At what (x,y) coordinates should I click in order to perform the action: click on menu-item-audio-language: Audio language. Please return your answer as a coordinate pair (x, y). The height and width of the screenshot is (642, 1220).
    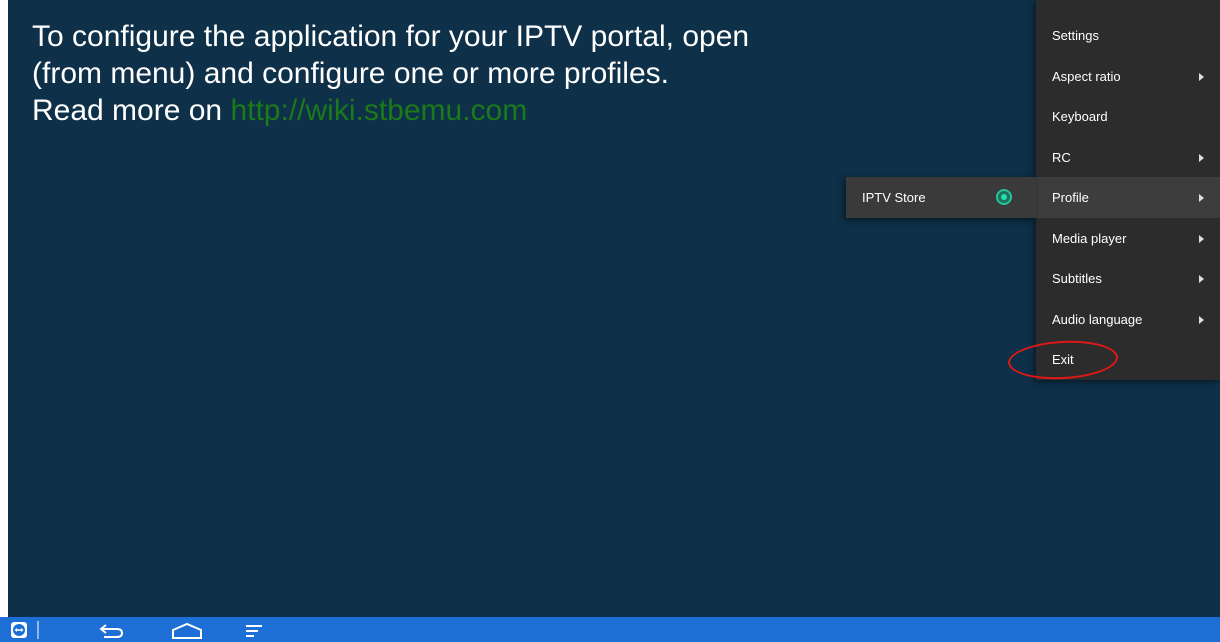
    Looking at the image, I should click on (1128, 319).